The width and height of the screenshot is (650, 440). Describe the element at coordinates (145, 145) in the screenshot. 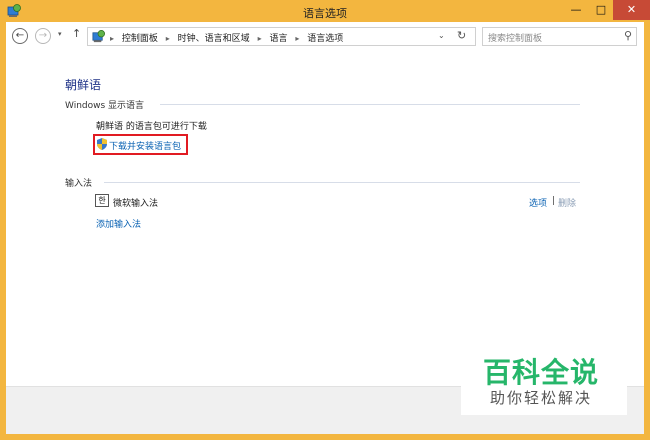

I see `download-language-pack-link: 下载并安装语言包` at that location.